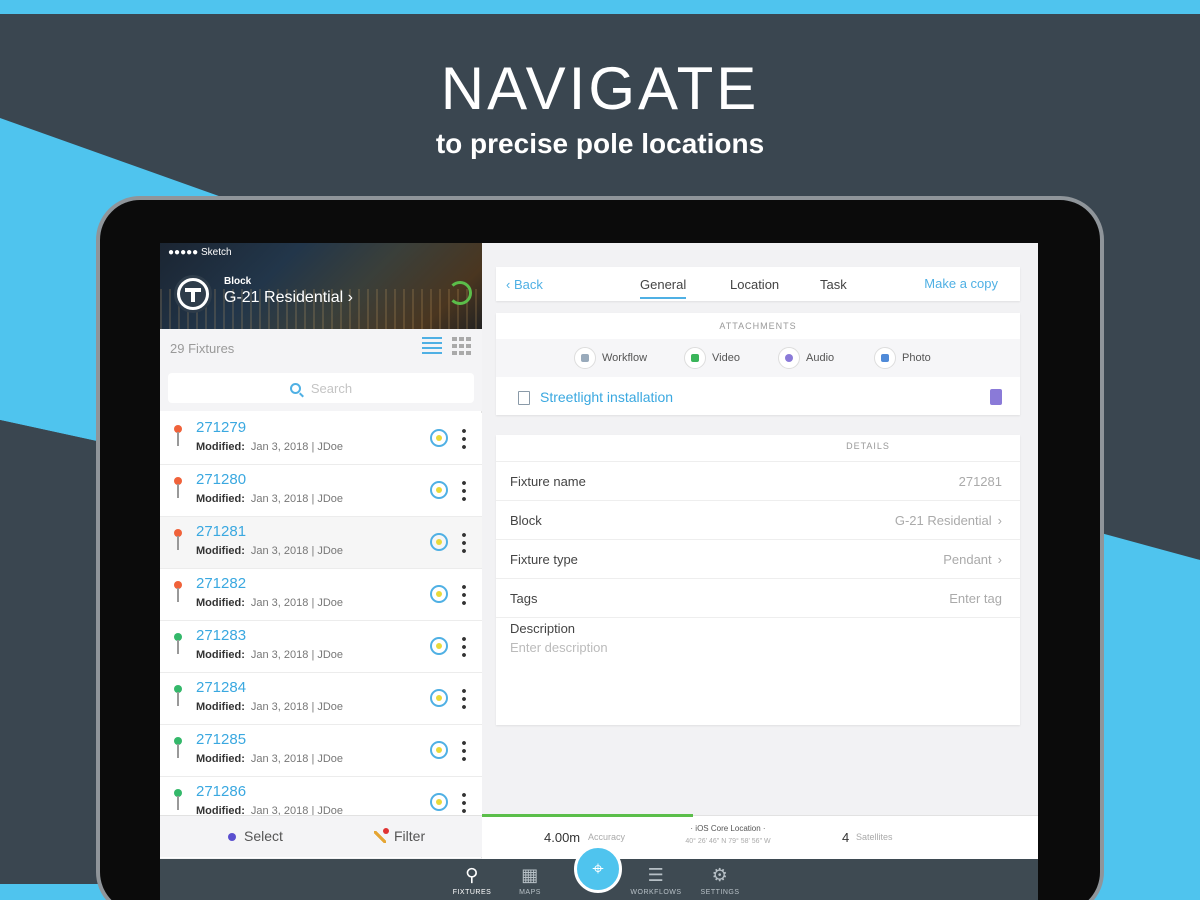 This screenshot has height=900, width=1200. What do you see at coordinates (288, 298) in the screenshot?
I see `block-name-link: G-21 Residential ›` at bounding box center [288, 298].